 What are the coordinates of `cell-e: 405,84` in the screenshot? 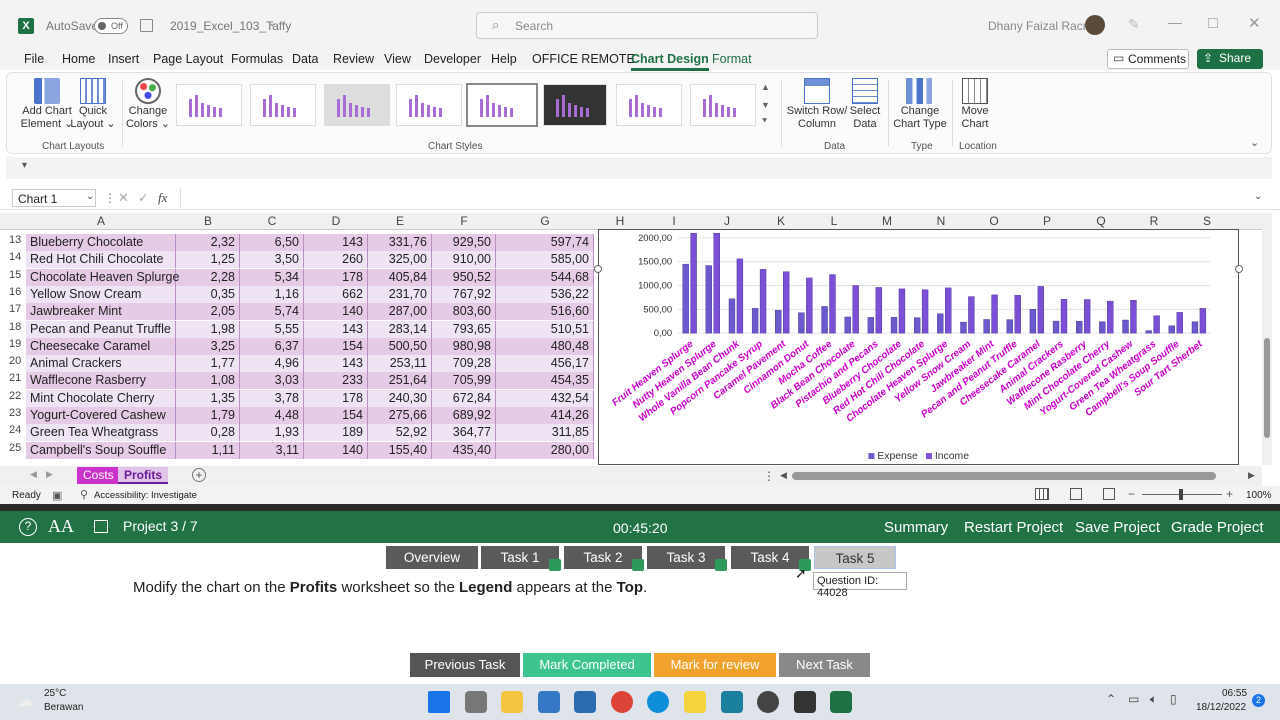 It's located at (400, 277).